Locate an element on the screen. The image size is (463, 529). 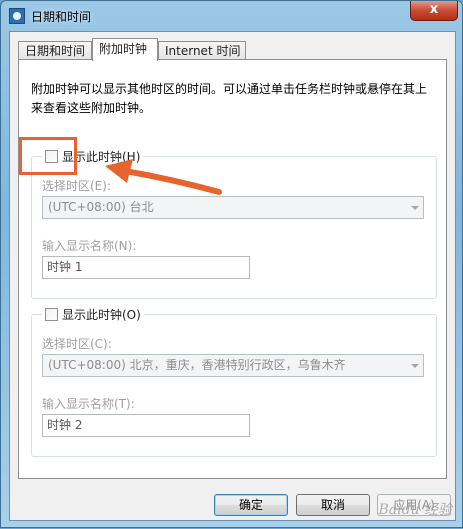
annotation-arrow-icon is located at coordinates (163, 177).